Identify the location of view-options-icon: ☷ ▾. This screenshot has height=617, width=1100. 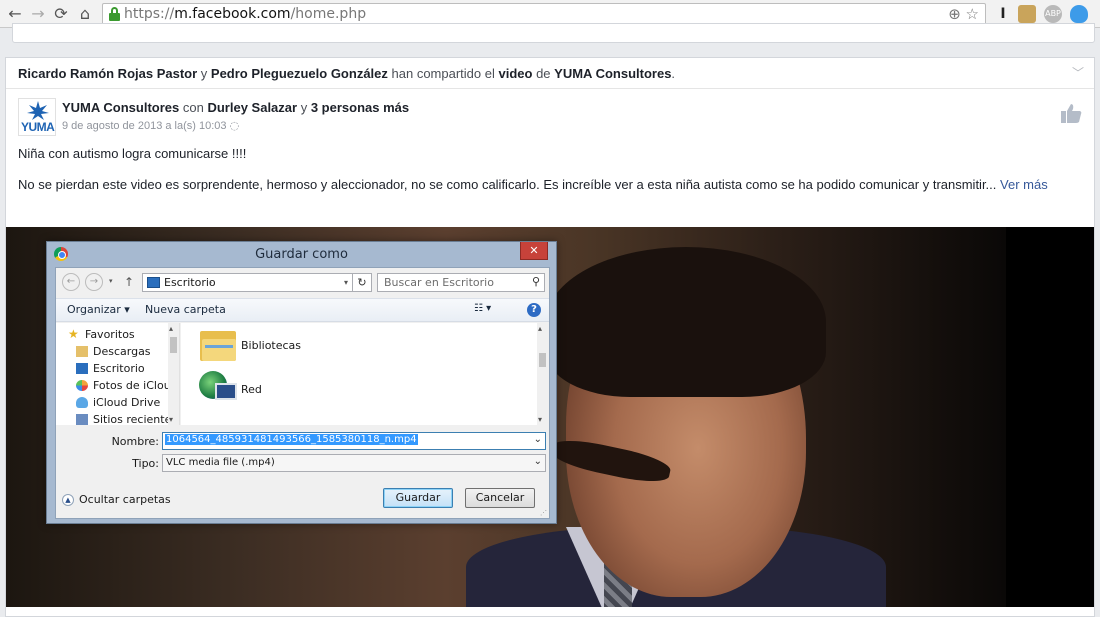
(482, 308).